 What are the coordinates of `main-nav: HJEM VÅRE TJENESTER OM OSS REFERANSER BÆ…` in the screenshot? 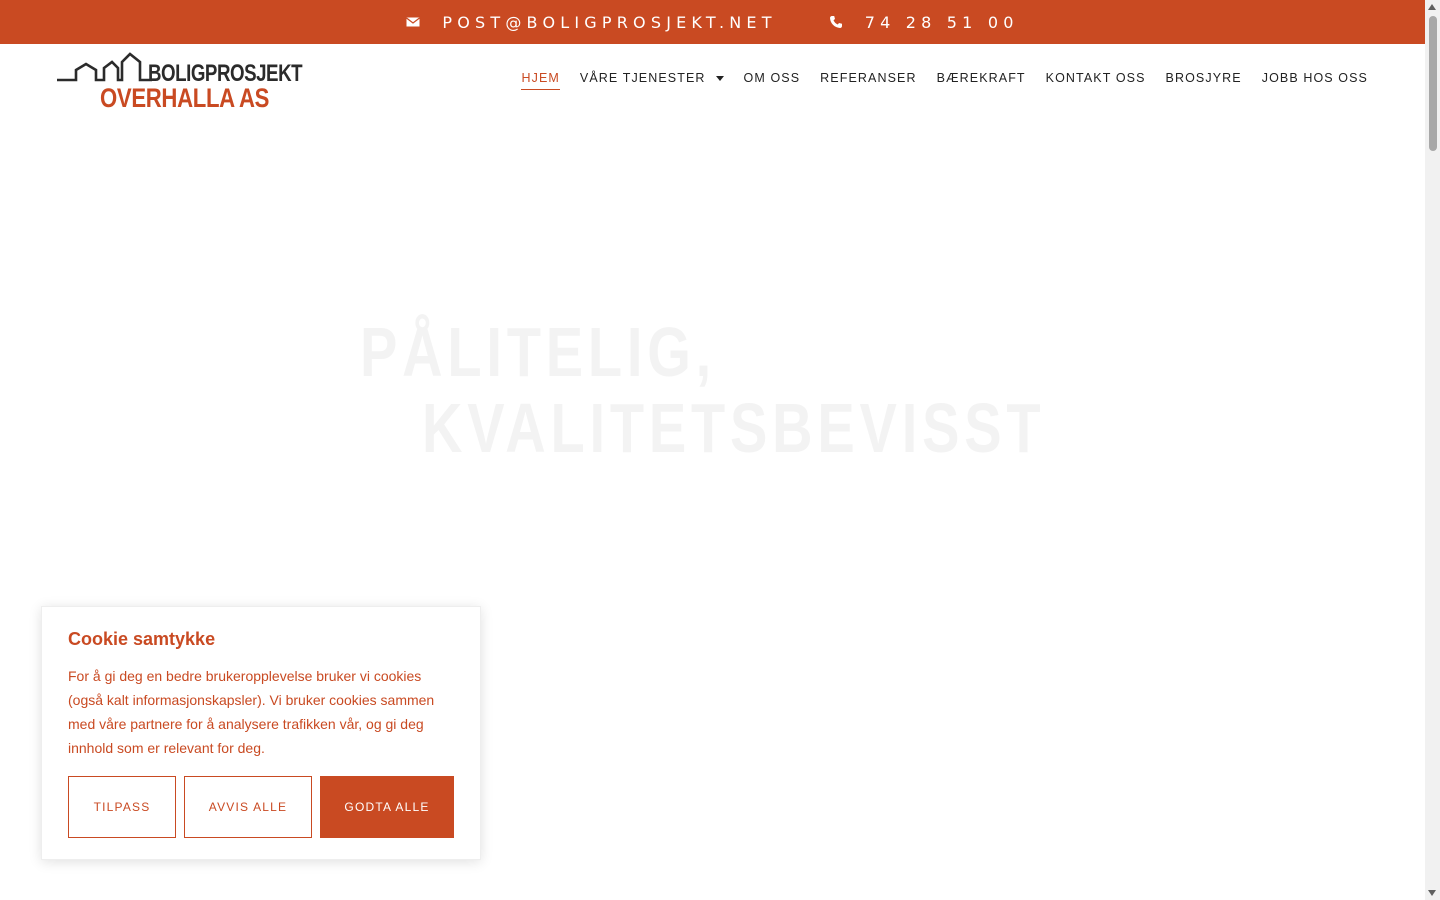 It's located at (934, 78).